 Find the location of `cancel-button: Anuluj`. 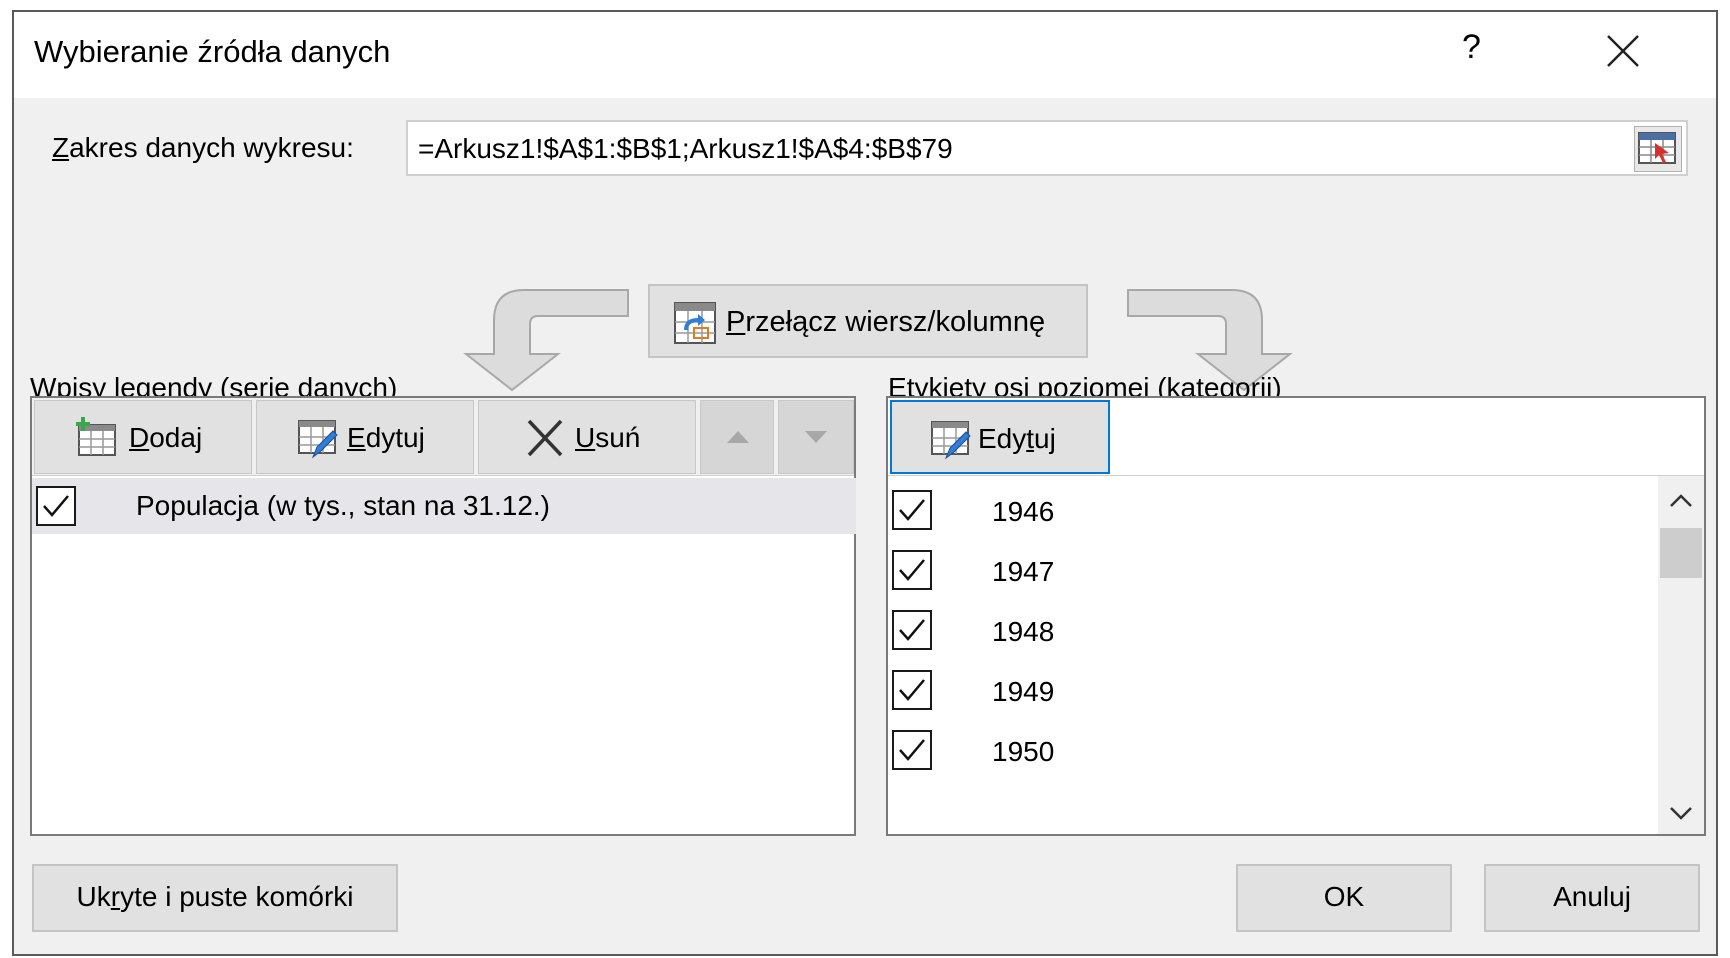

cancel-button: Anuluj is located at coordinates (1592, 898).